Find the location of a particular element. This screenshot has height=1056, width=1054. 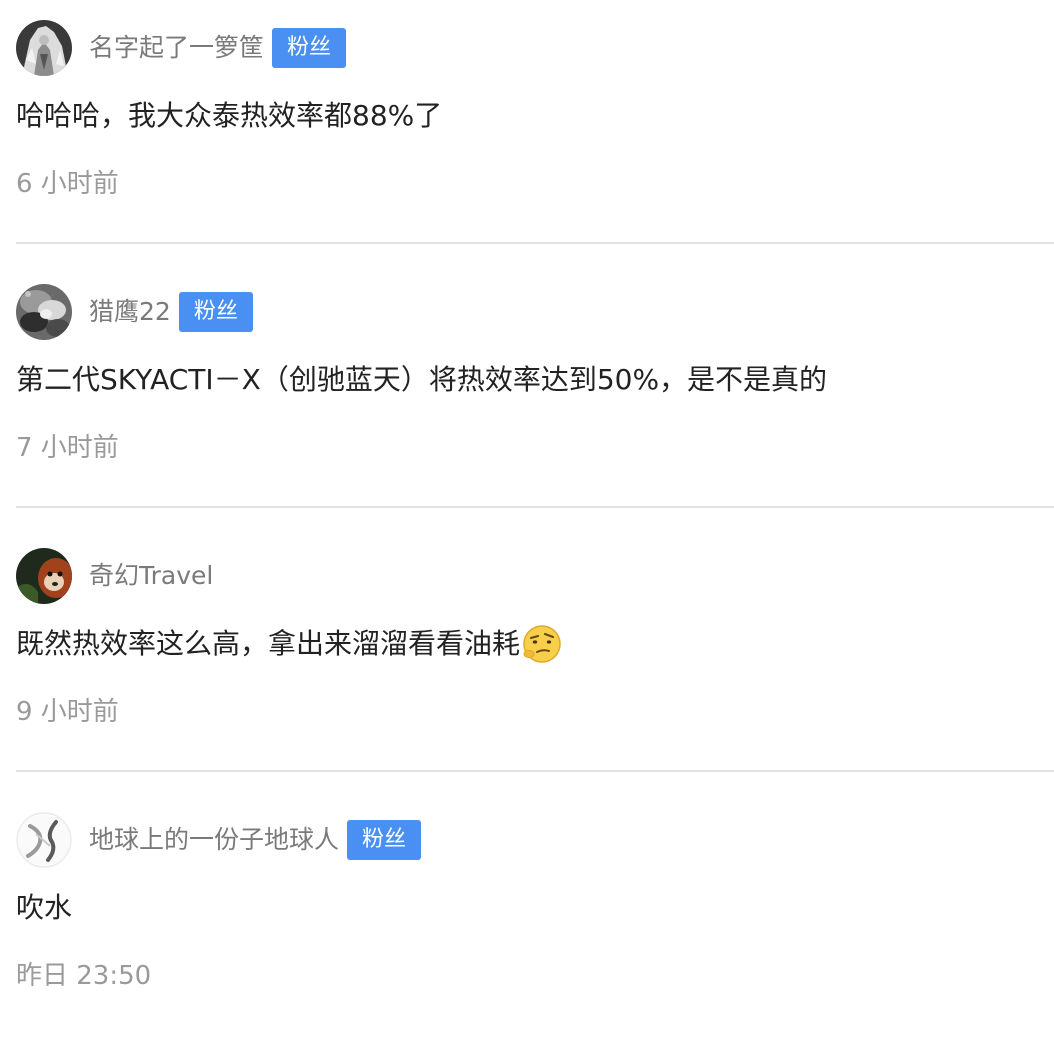

comment-text: 第二代SKYACTI－X（创驰蓝天）将热效率达到50%，是不是真的 is located at coordinates (421, 380).